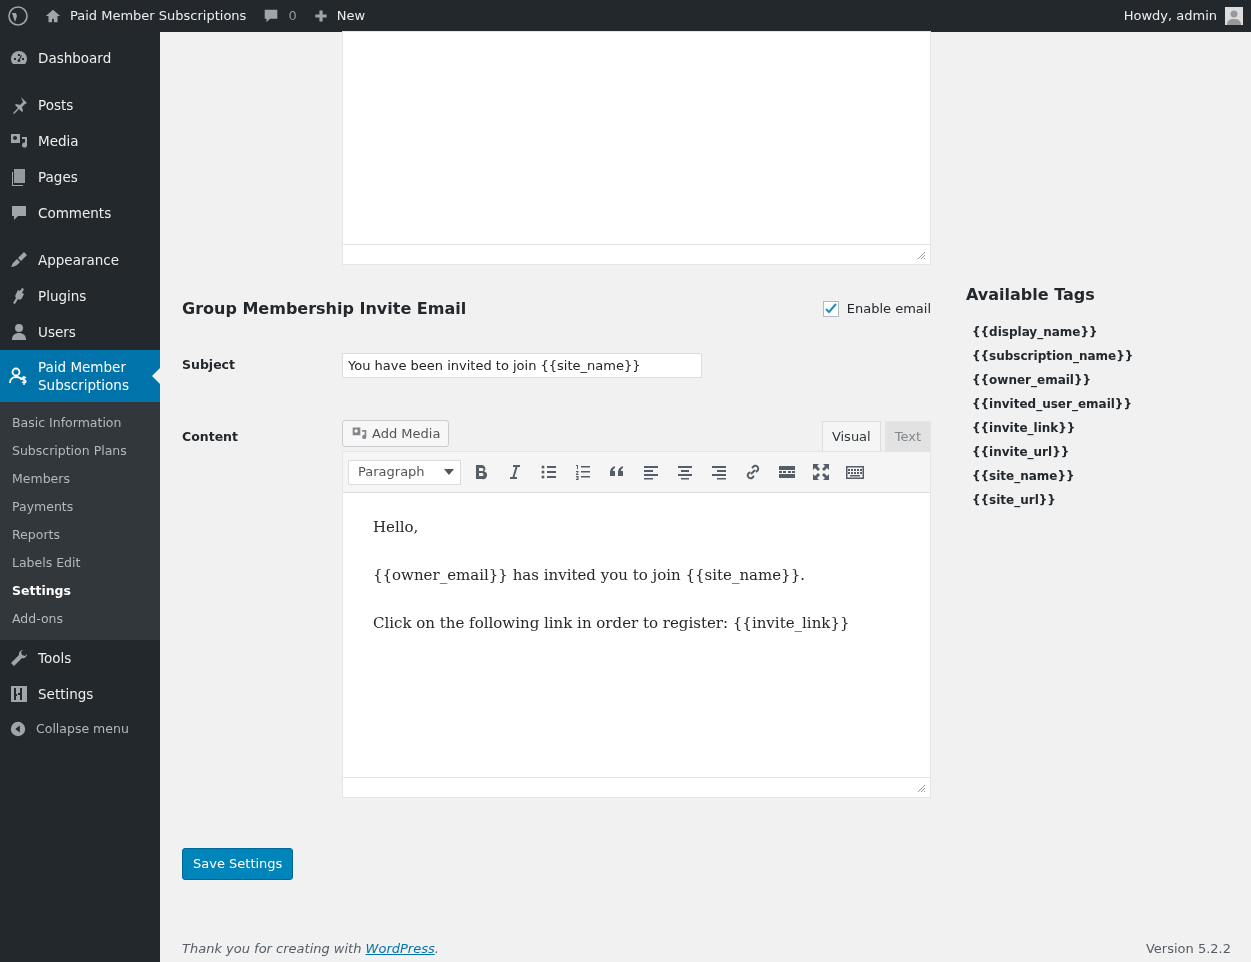  What do you see at coordinates (589, 575) in the screenshot?
I see `paragraph: {{owner_email}} has invited you to join {{site_name}}.` at bounding box center [589, 575].